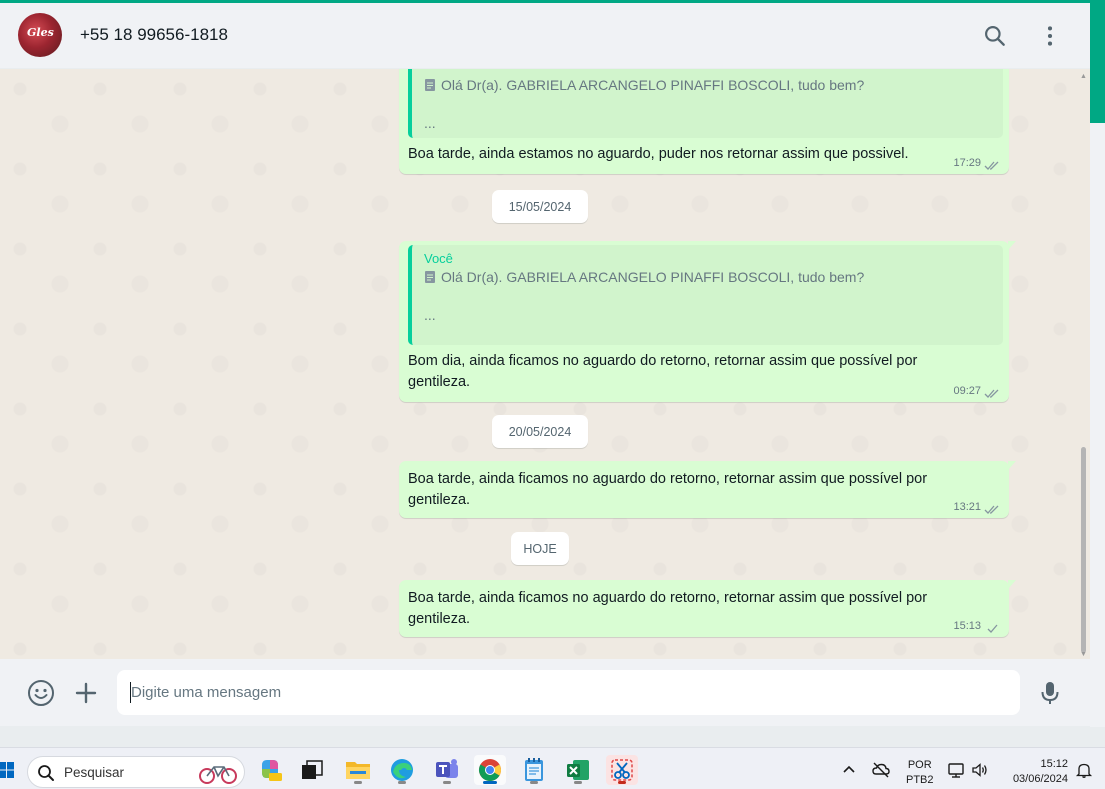 The height and width of the screenshot is (789, 1105). What do you see at coordinates (1050, 36) in the screenshot?
I see `menu-dots-icon` at bounding box center [1050, 36].